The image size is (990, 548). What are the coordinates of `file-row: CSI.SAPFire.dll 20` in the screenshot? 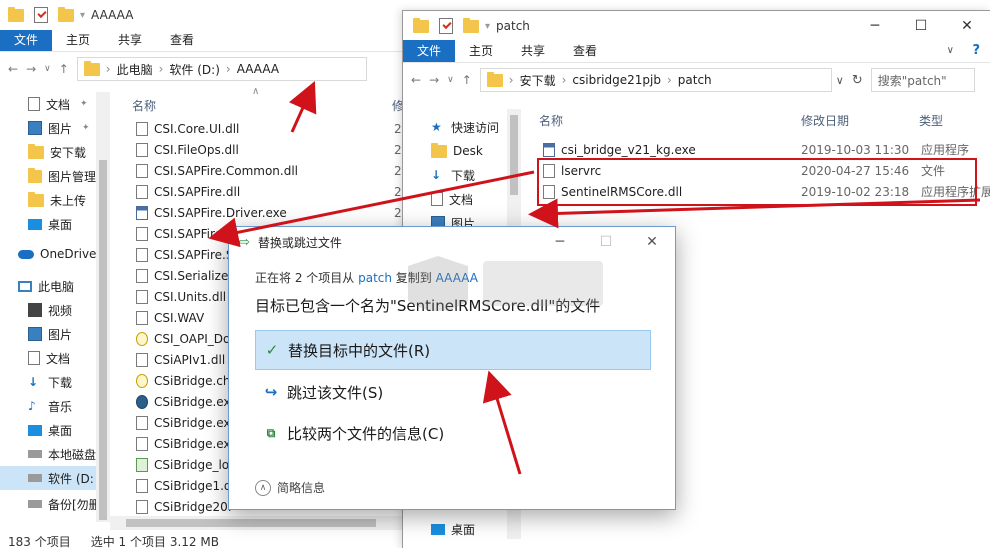 It's located at (269, 191).